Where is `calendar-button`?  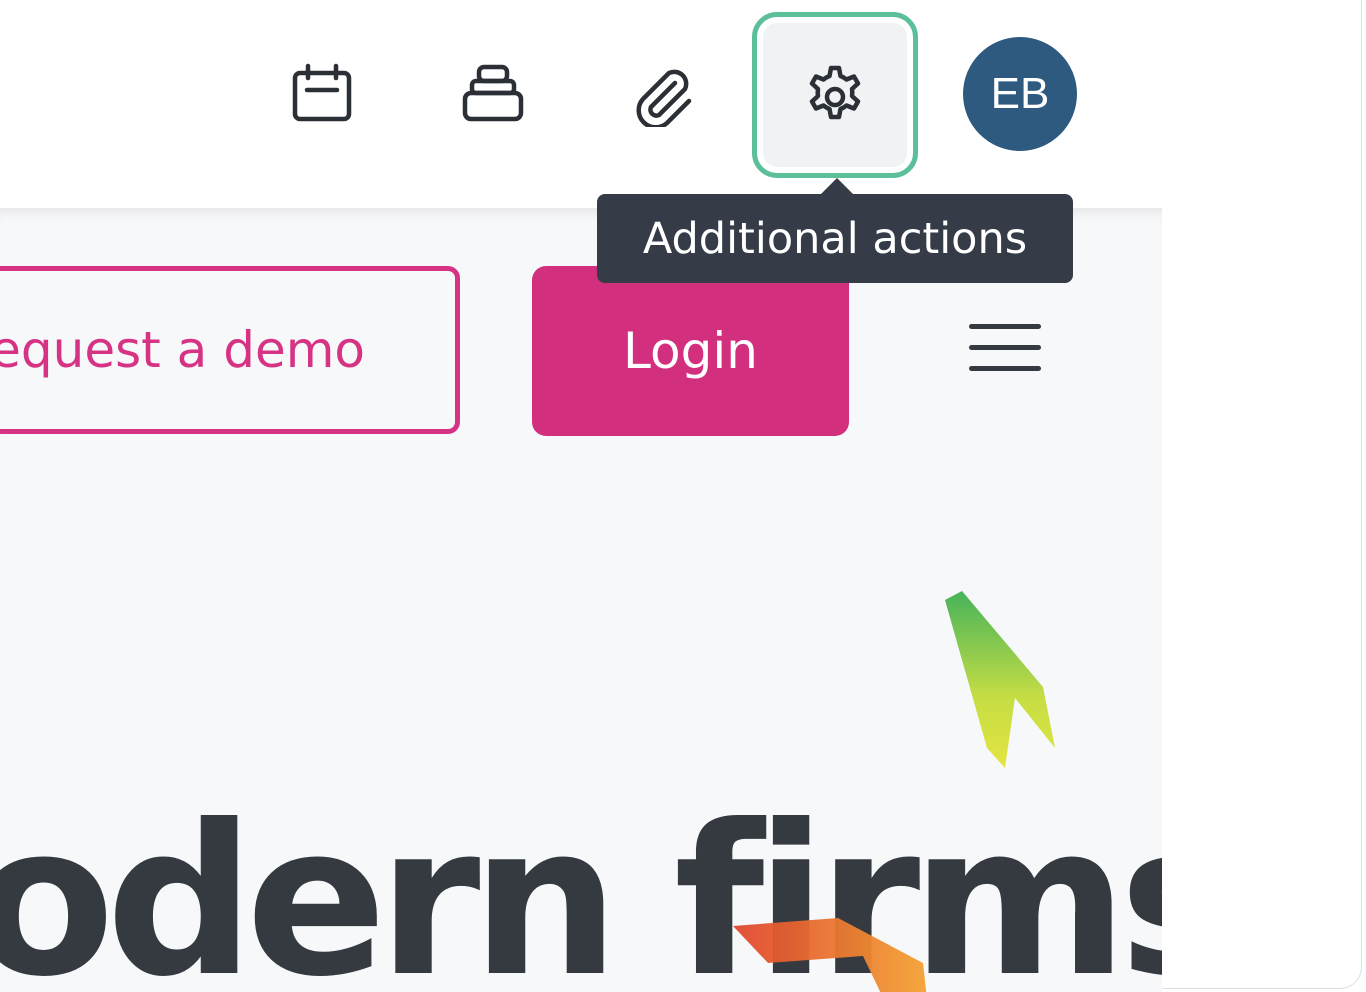
calendar-button is located at coordinates (322, 94).